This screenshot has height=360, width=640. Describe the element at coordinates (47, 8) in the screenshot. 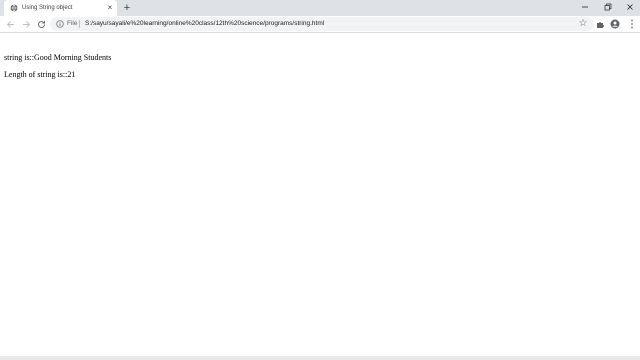

I see `tab-title: Using String object` at that location.